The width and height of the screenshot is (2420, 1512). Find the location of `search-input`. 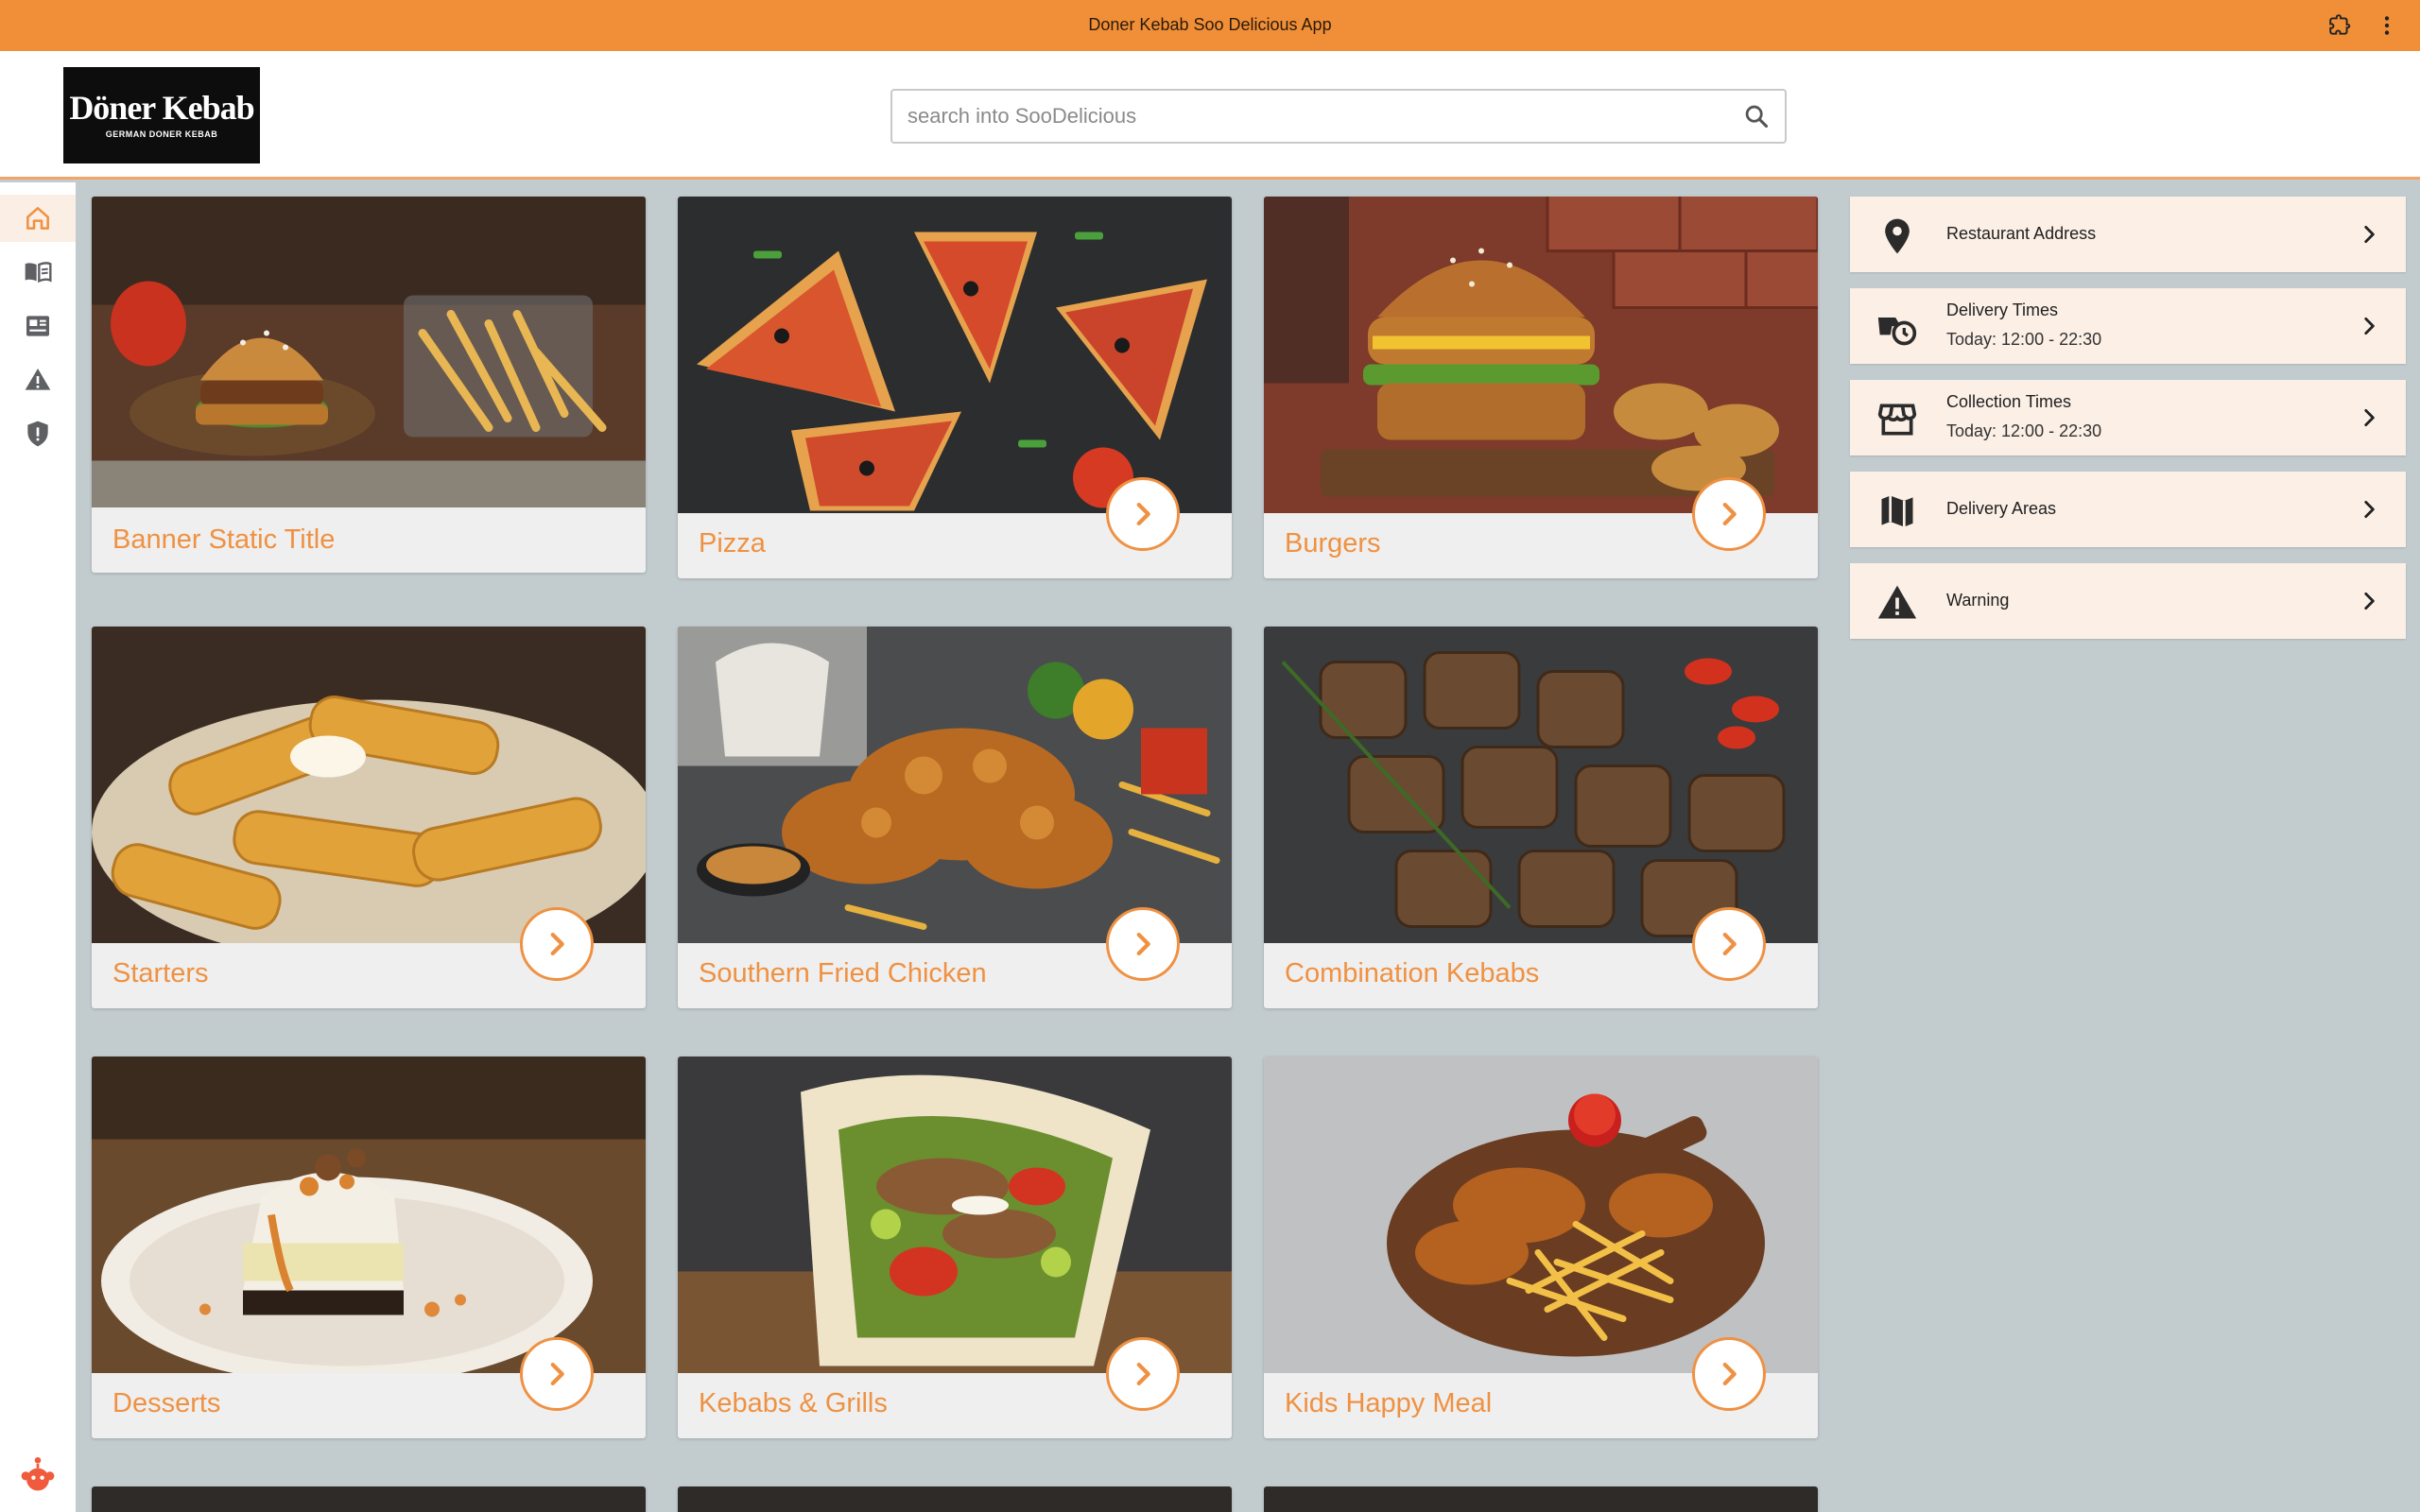

search-input is located at coordinates (1314, 116).